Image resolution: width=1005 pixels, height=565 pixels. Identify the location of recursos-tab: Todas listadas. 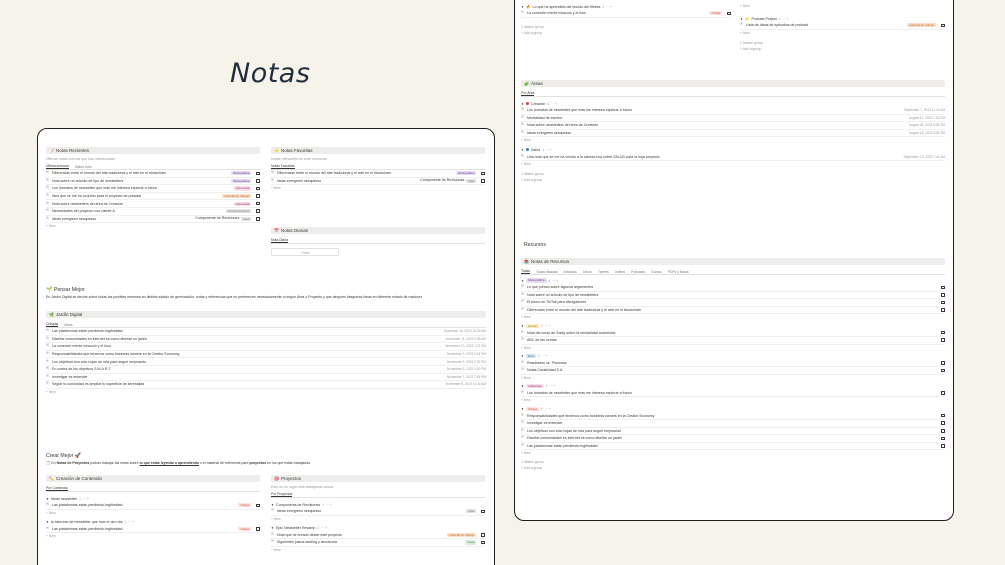
(547, 272).